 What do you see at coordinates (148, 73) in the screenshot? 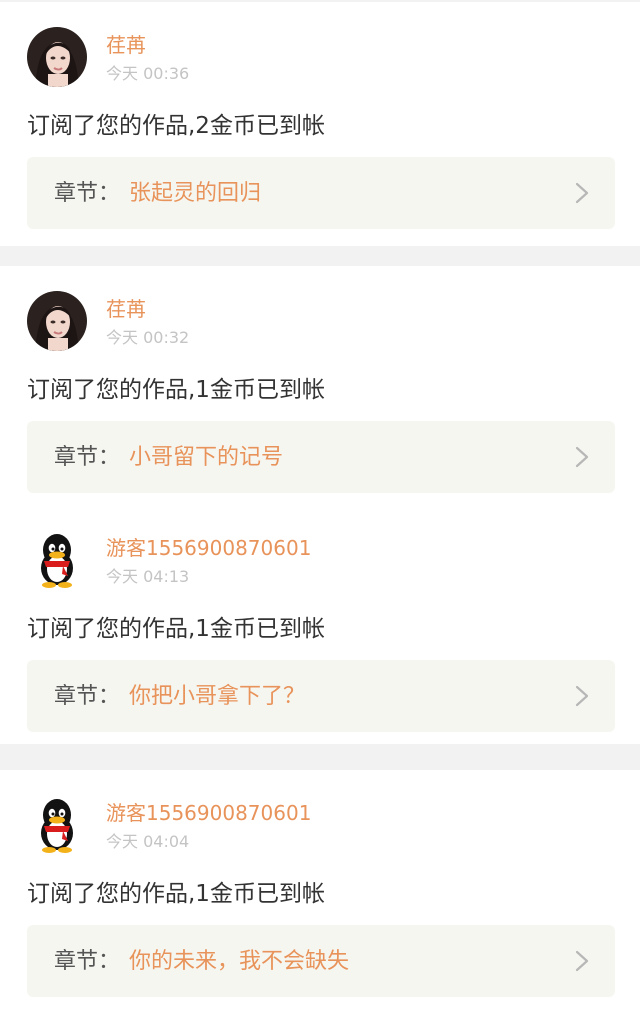
I see `timestamp: 今天 00:36` at bounding box center [148, 73].